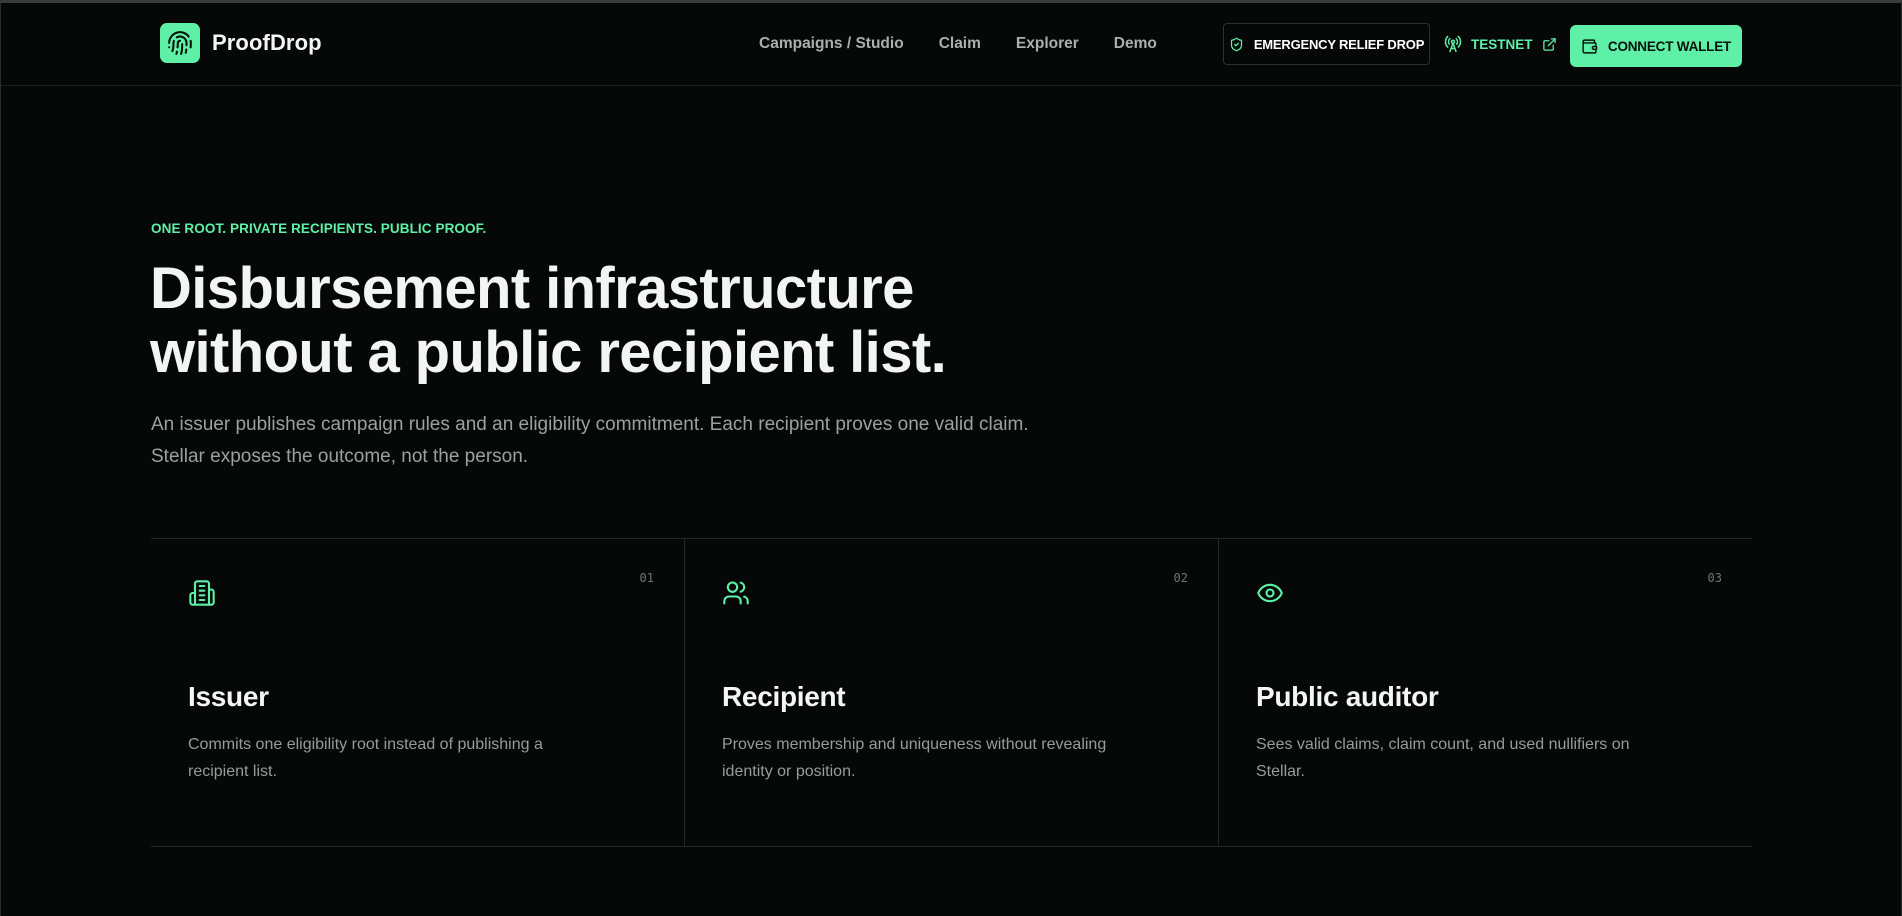 Image resolution: width=1902 pixels, height=916 pixels. What do you see at coordinates (831, 44) in the screenshot?
I see `nav-campaigns-studio: Campaigns / Studio` at bounding box center [831, 44].